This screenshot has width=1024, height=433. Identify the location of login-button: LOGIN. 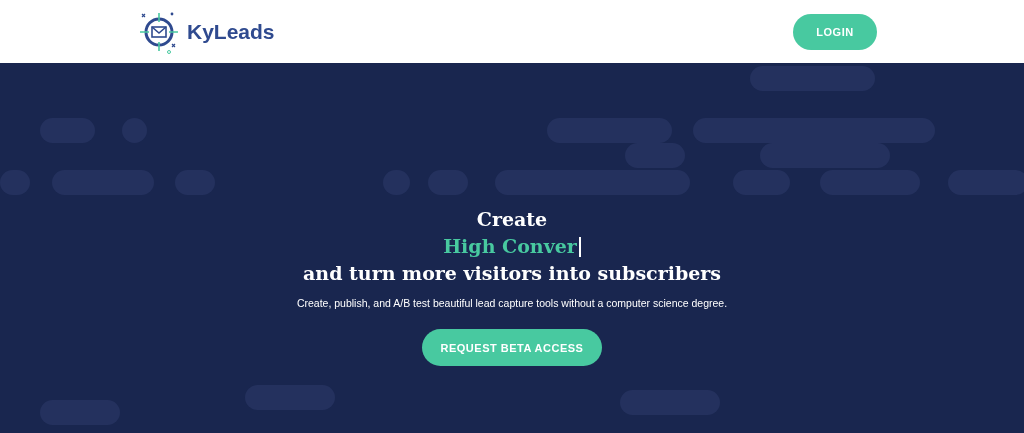
(835, 31).